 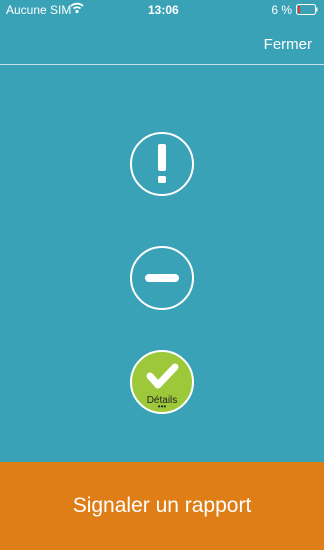 I want to click on exclamation-icon, so click(x=162, y=163).